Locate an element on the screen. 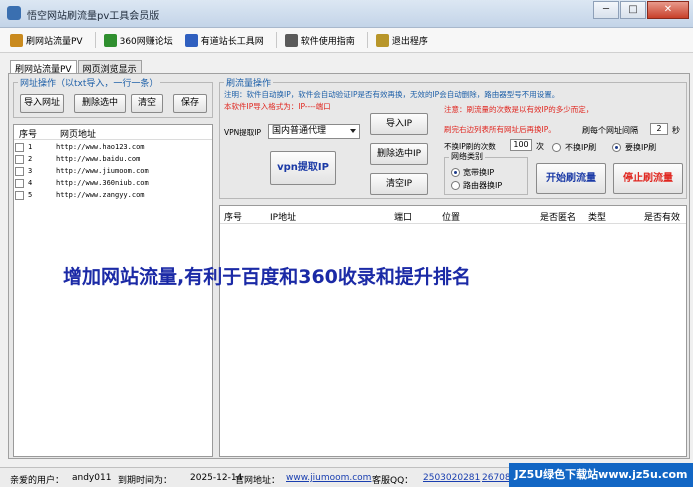  toolbar-item-guide: 软件使用指南 is located at coordinates (319, 40).